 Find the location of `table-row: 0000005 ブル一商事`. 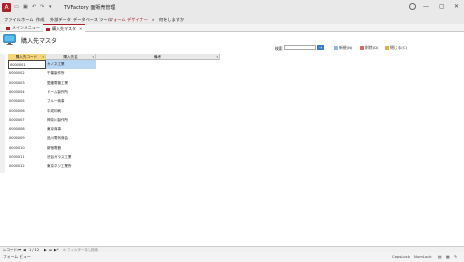

table-row: 0000005 ブル一商事 is located at coordinates (114, 101).